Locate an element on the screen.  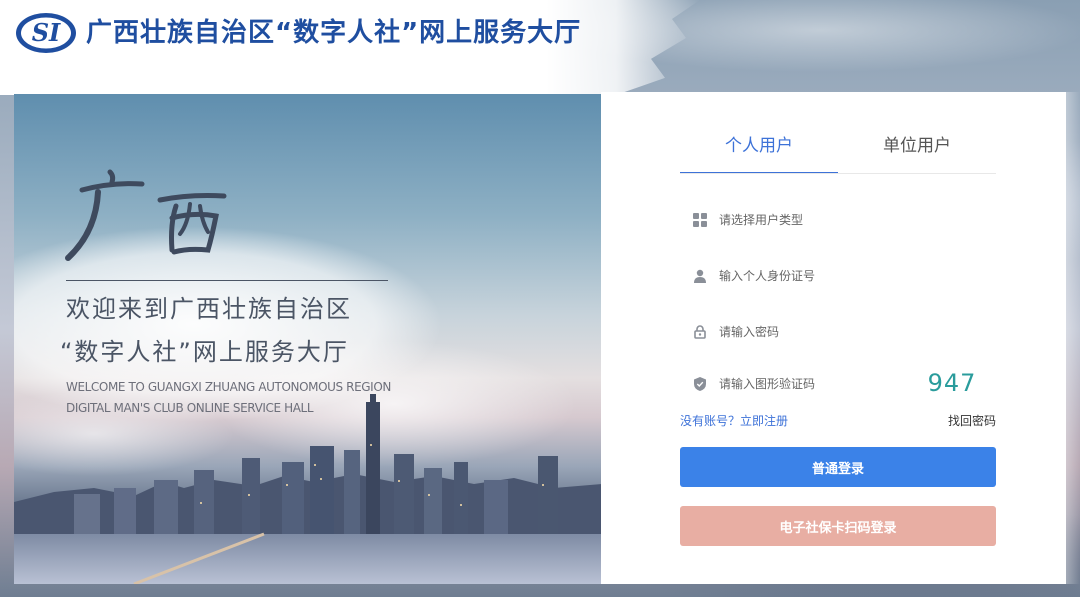
id-number-input is located at coordinates (814, 276).